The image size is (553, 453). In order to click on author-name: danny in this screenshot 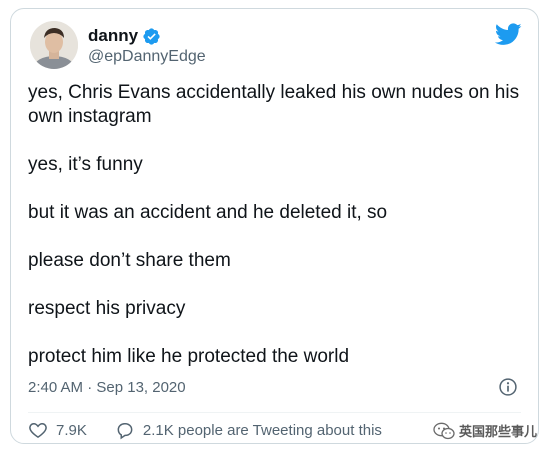, I will do `click(113, 36)`.